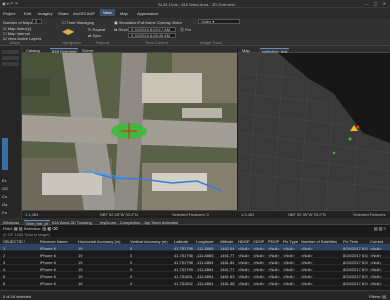 This screenshot has height=300, width=390. Describe the element at coordinates (31, 214) in the screenshot. I see `left-map-scale: 1:1,461` at that location.